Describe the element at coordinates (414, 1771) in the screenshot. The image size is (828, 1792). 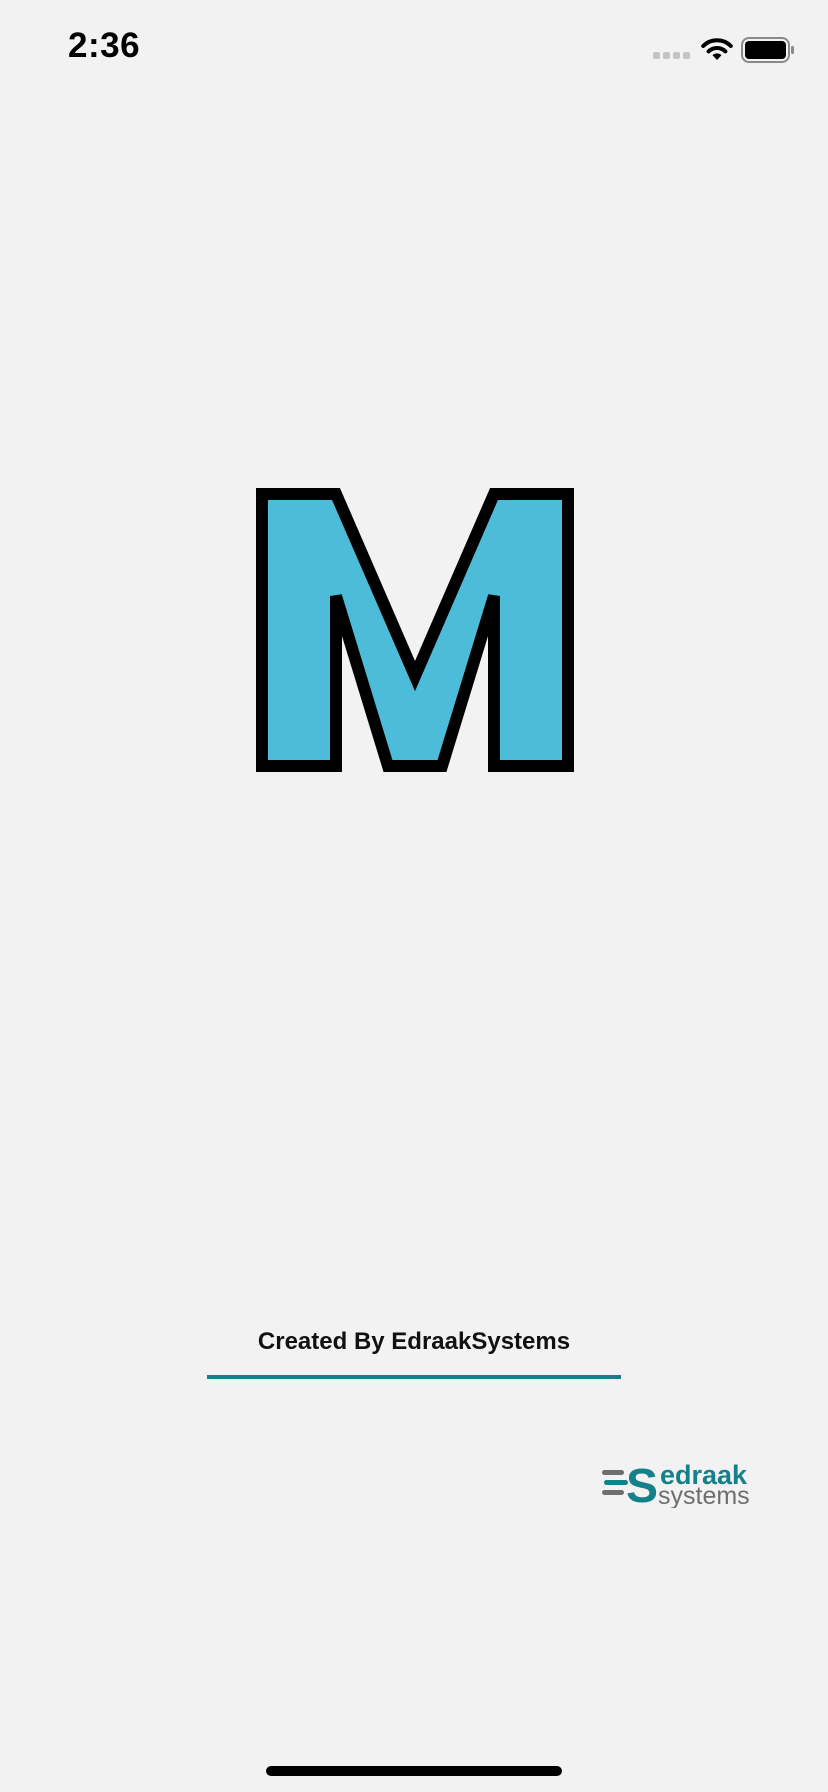
I see `home-indicator` at that location.